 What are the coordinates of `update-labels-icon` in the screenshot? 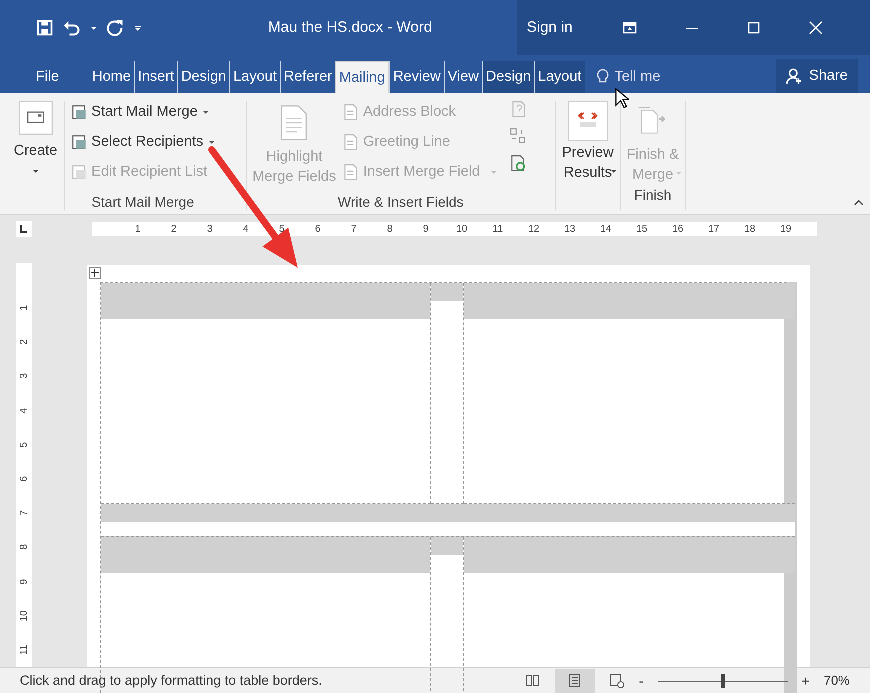 It's located at (519, 163).